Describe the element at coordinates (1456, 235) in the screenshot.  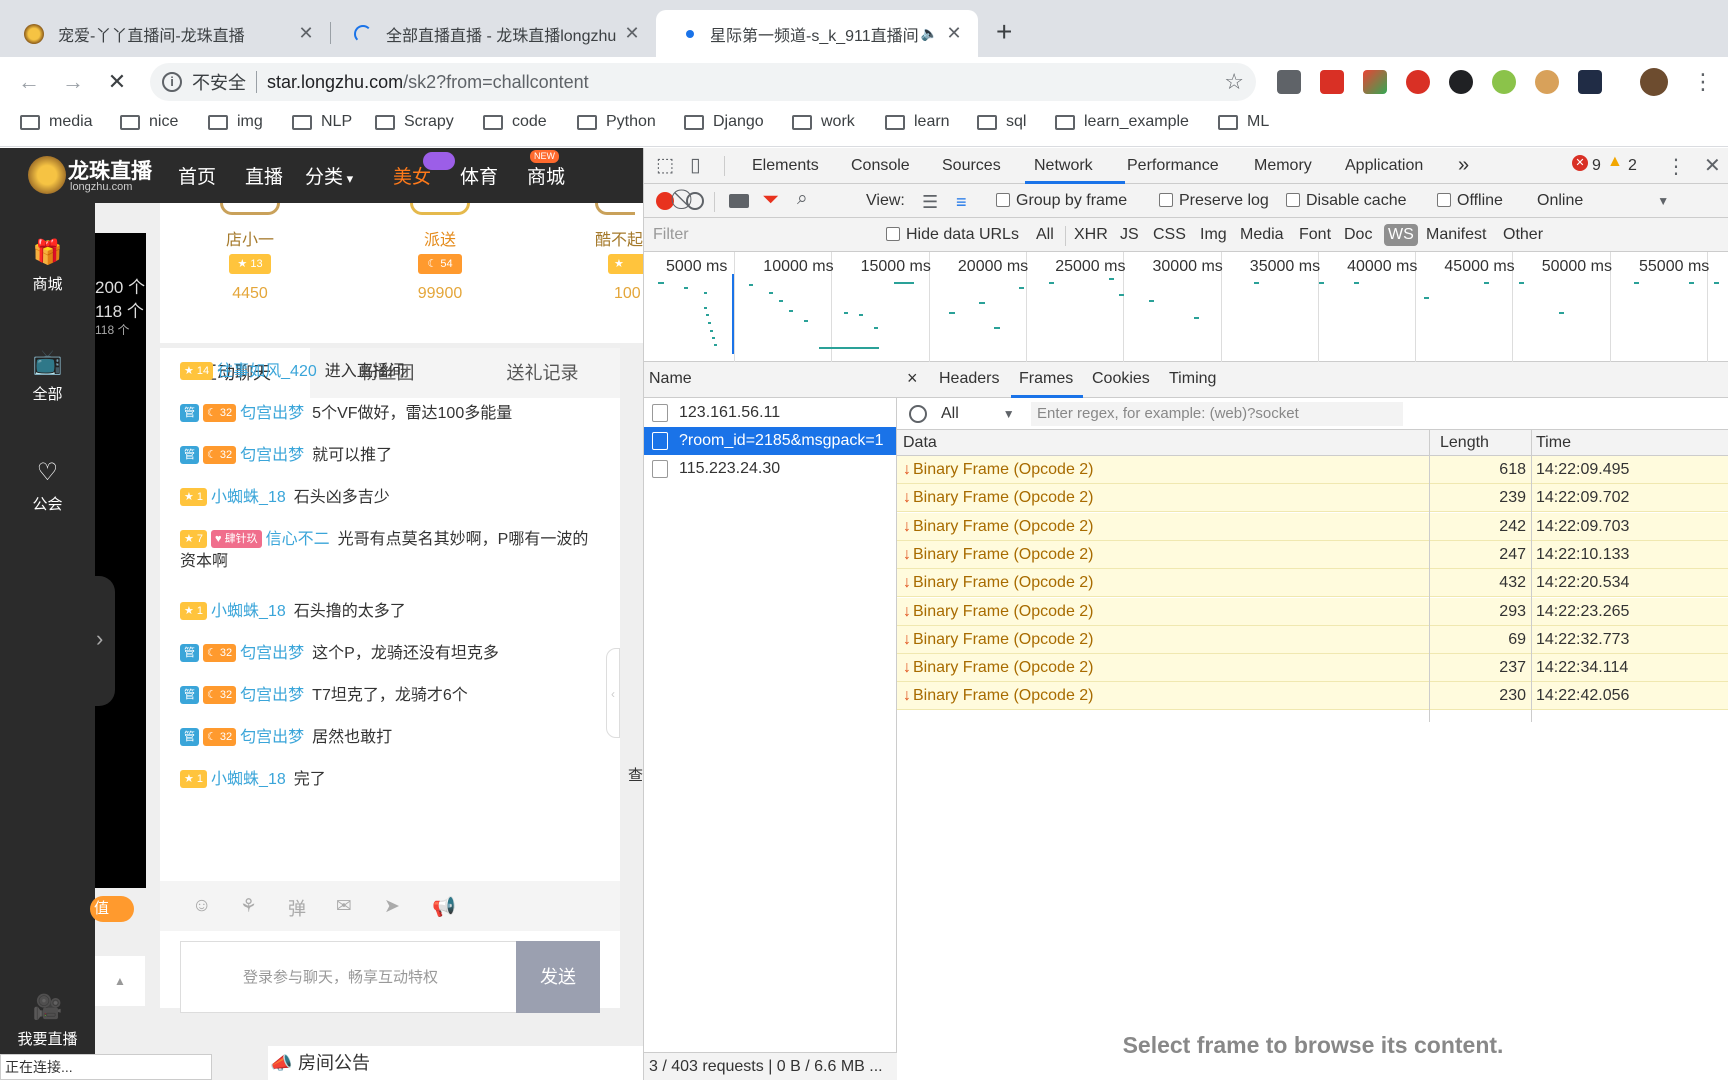
I see `type-filter-manifest: Manifest` at that location.